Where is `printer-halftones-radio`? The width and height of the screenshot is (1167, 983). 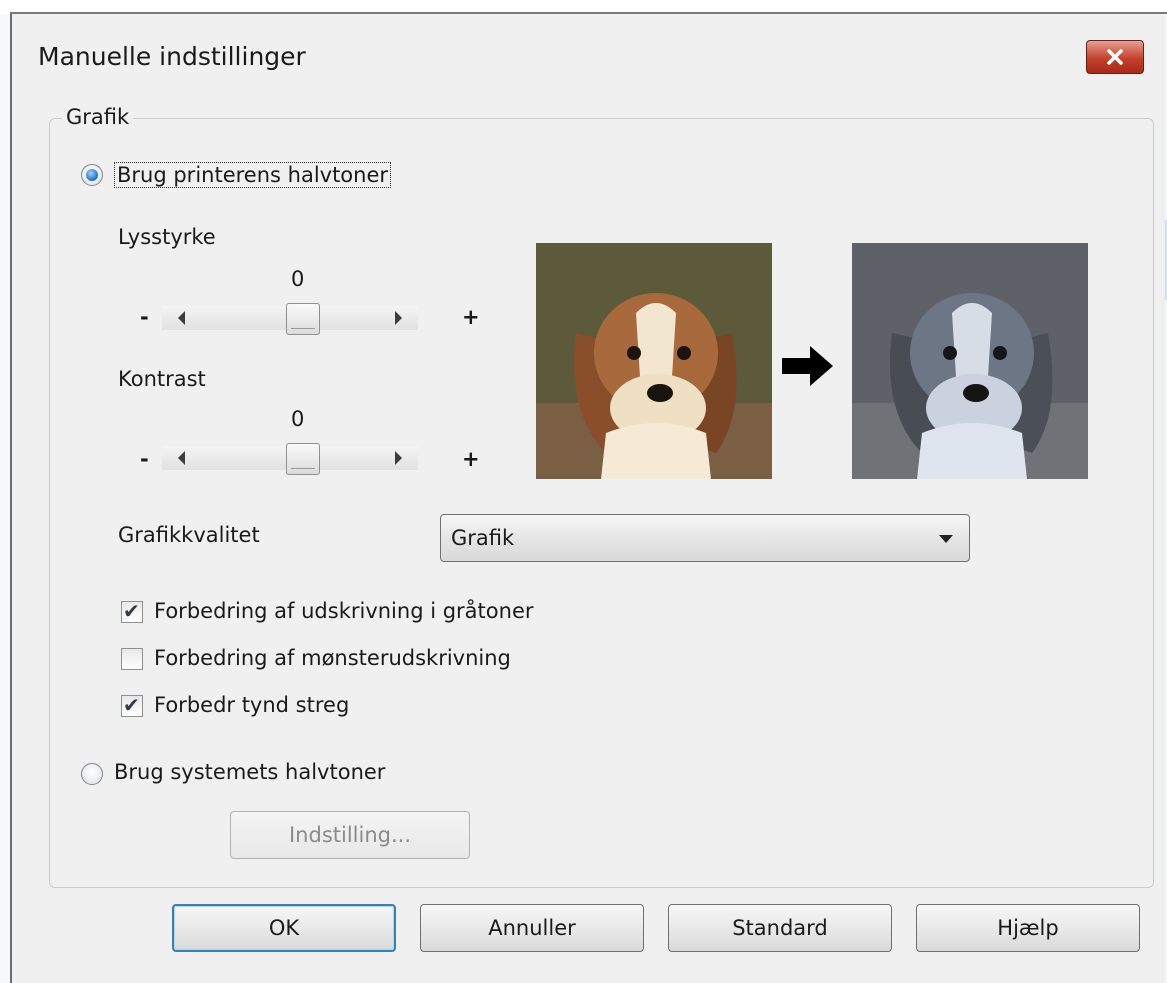 printer-halftones-radio is located at coordinates (92, 175).